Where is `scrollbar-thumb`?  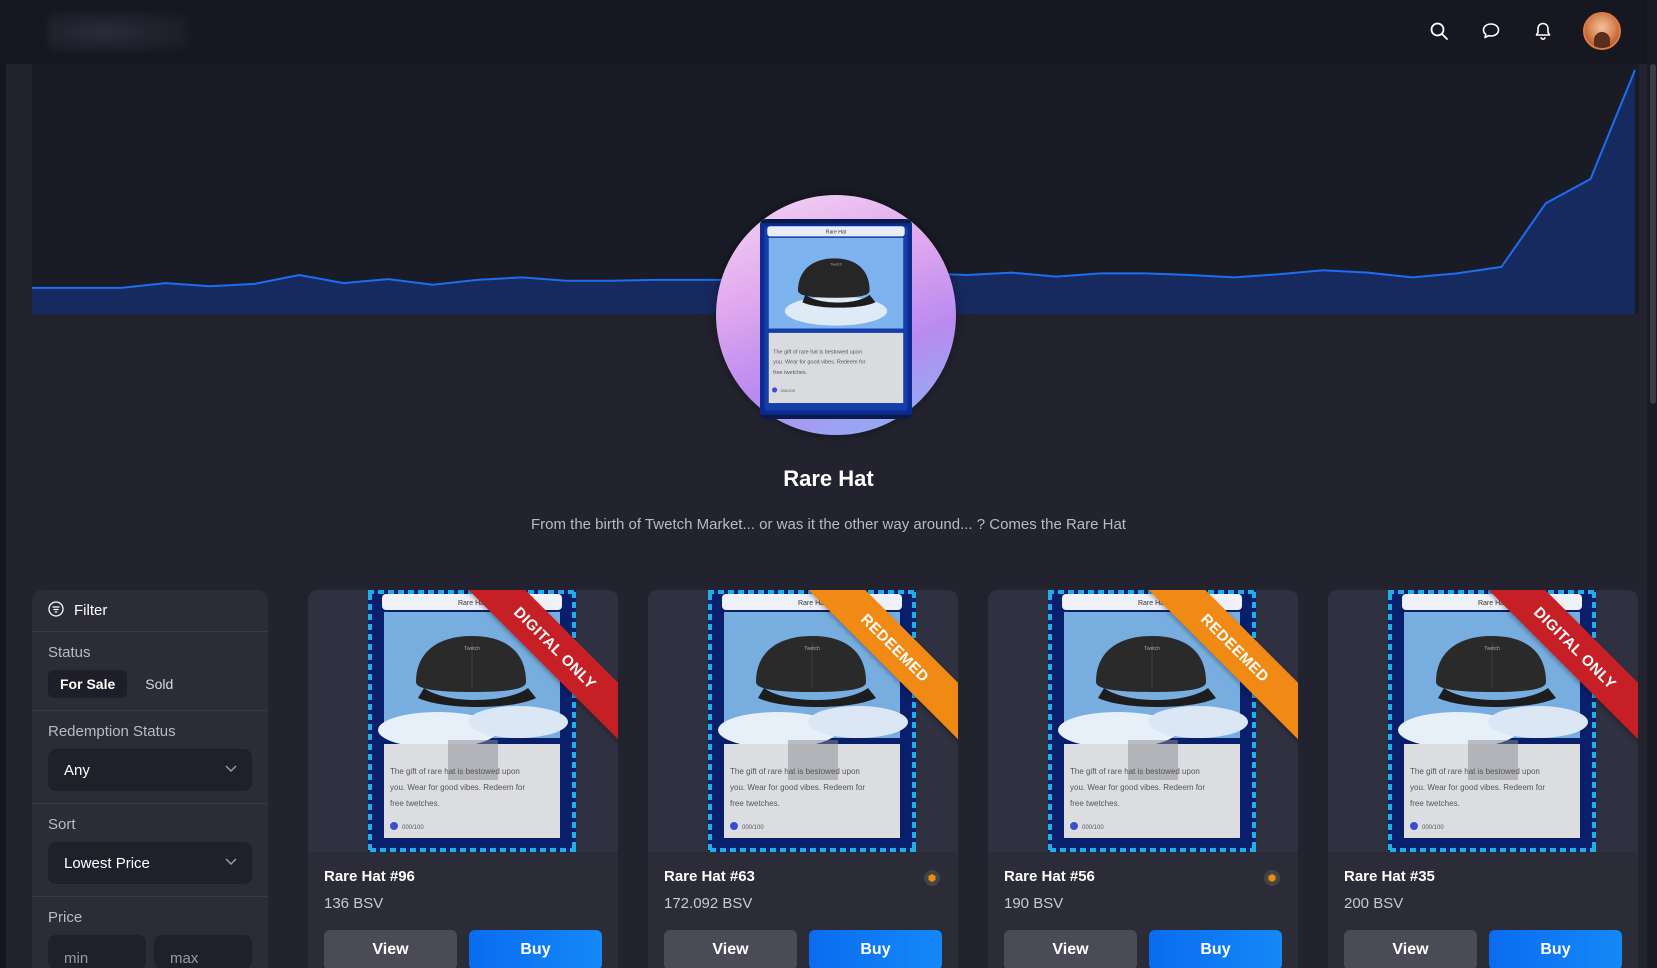 scrollbar-thumb is located at coordinates (1653, 234).